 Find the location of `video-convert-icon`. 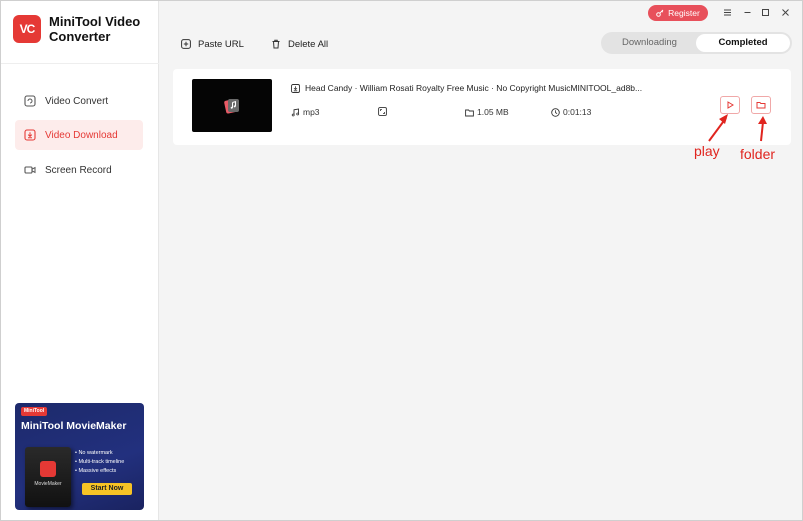

video-convert-icon is located at coordinates (30, 101).